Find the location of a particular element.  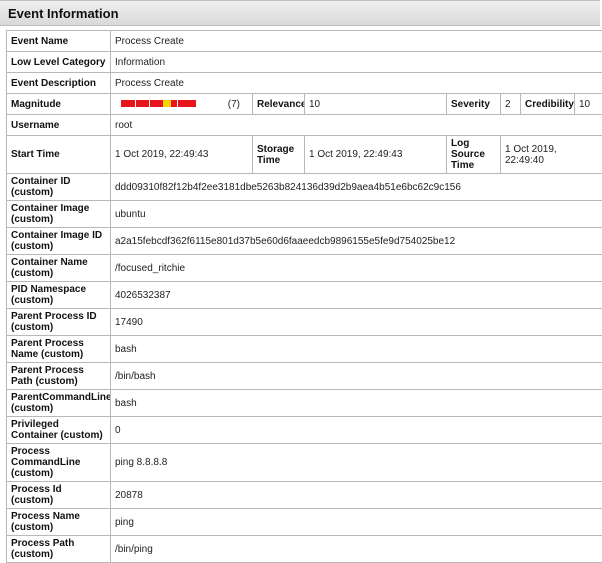

custom-property-label: Parent Process Path (custom) is located at coordinates (59, 376).